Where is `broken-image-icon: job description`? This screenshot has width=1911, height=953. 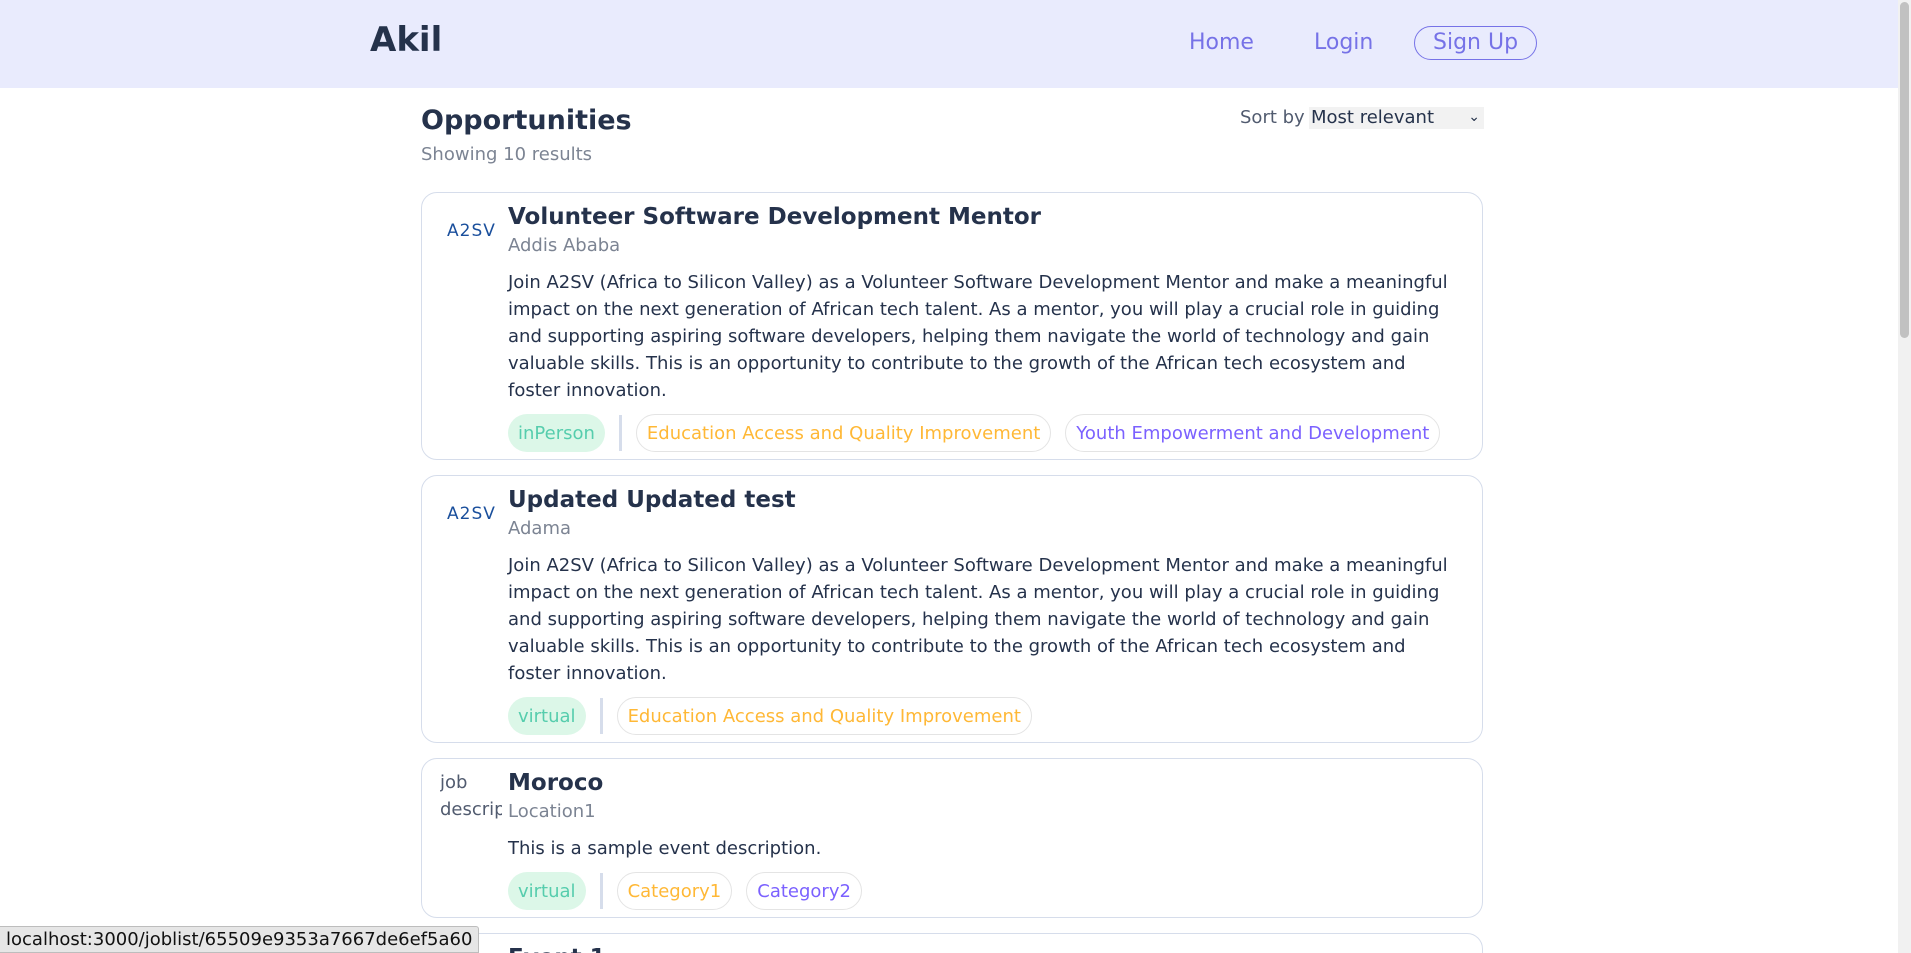
broken-image-icon: job description is located at coordinates (471, 799).